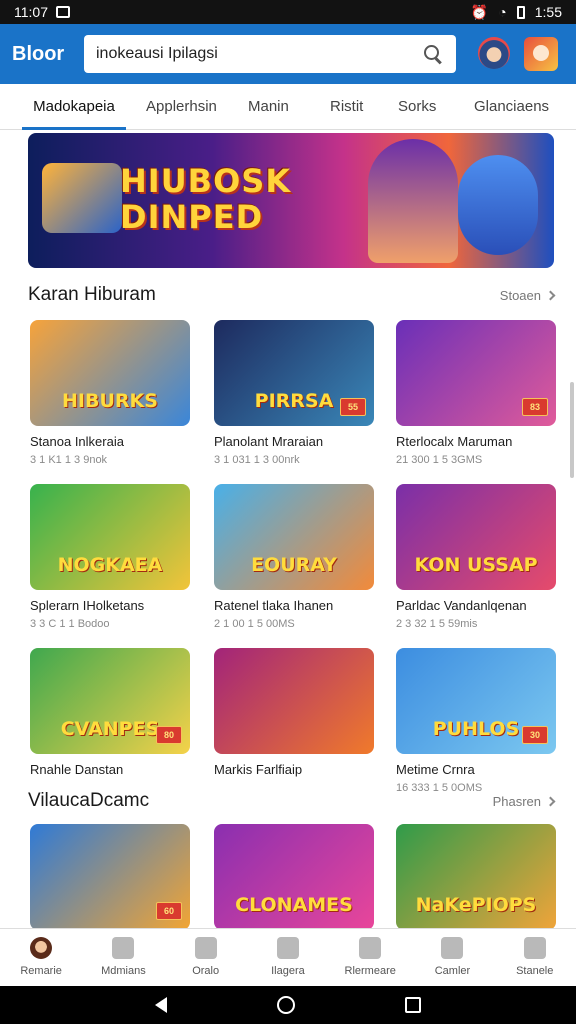  Describe the element at coordinates (31, 12) in the screenshot. I see `status-time: 11:07` at that location.